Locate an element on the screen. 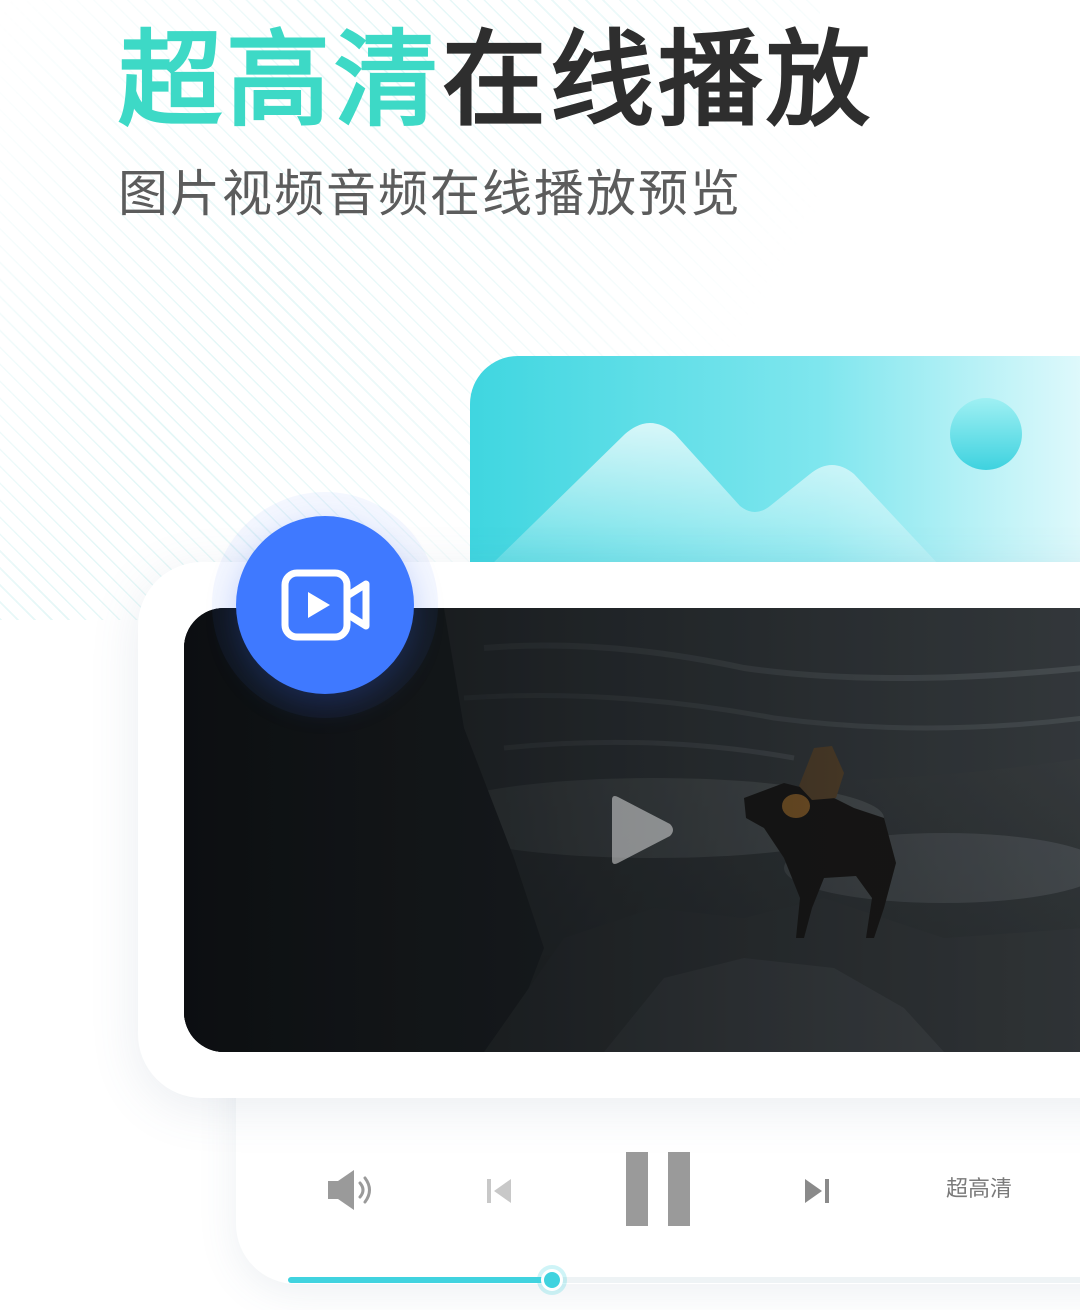 The image size is (1080, 1310). headline: 超高清在线播放 is located at coordinates (496, 80).